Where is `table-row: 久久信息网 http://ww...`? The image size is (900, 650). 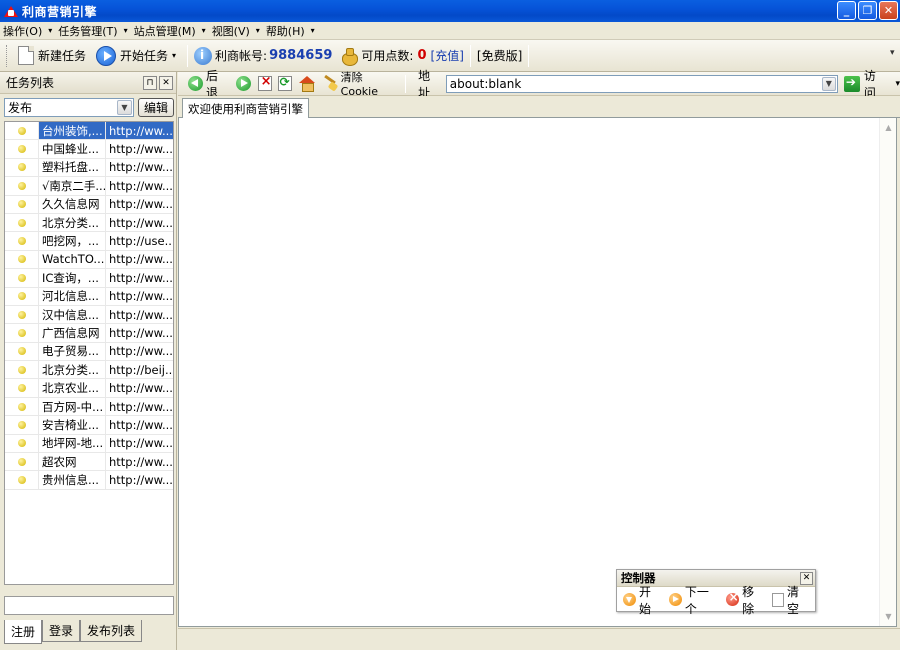
table-row: 久久信息网 http://ww... is located at coordinates (89, 204).